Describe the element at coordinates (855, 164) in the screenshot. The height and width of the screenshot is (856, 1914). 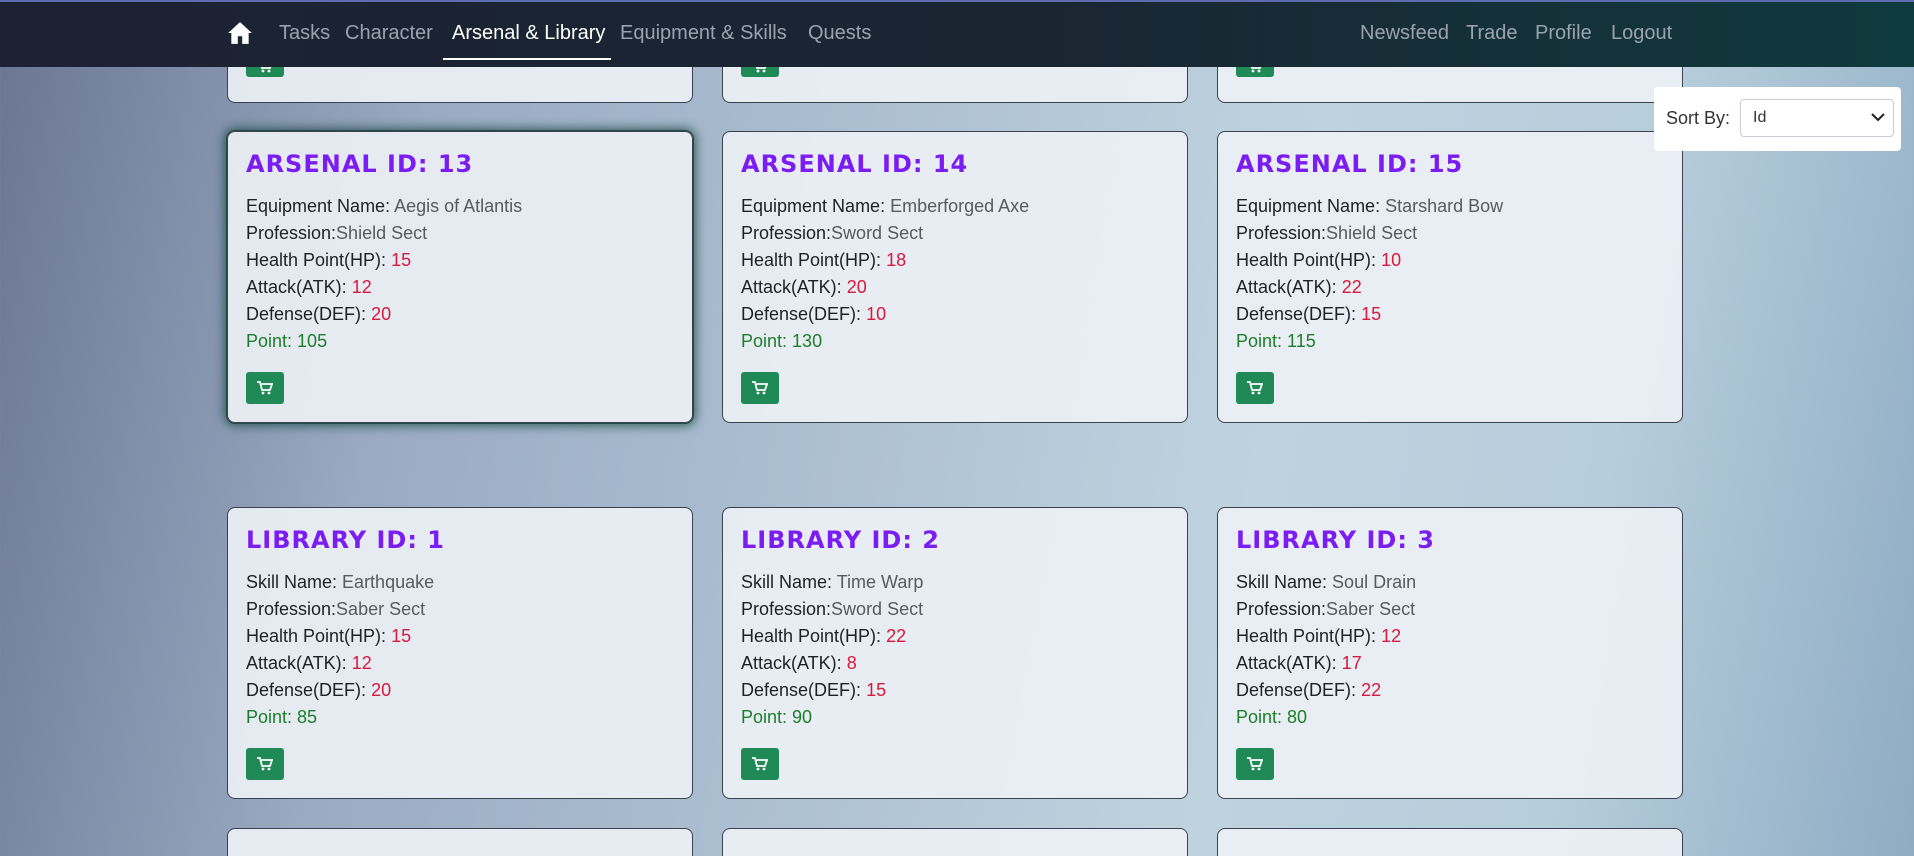
I see `card-title: ARSENAL ID: 14` at that location.